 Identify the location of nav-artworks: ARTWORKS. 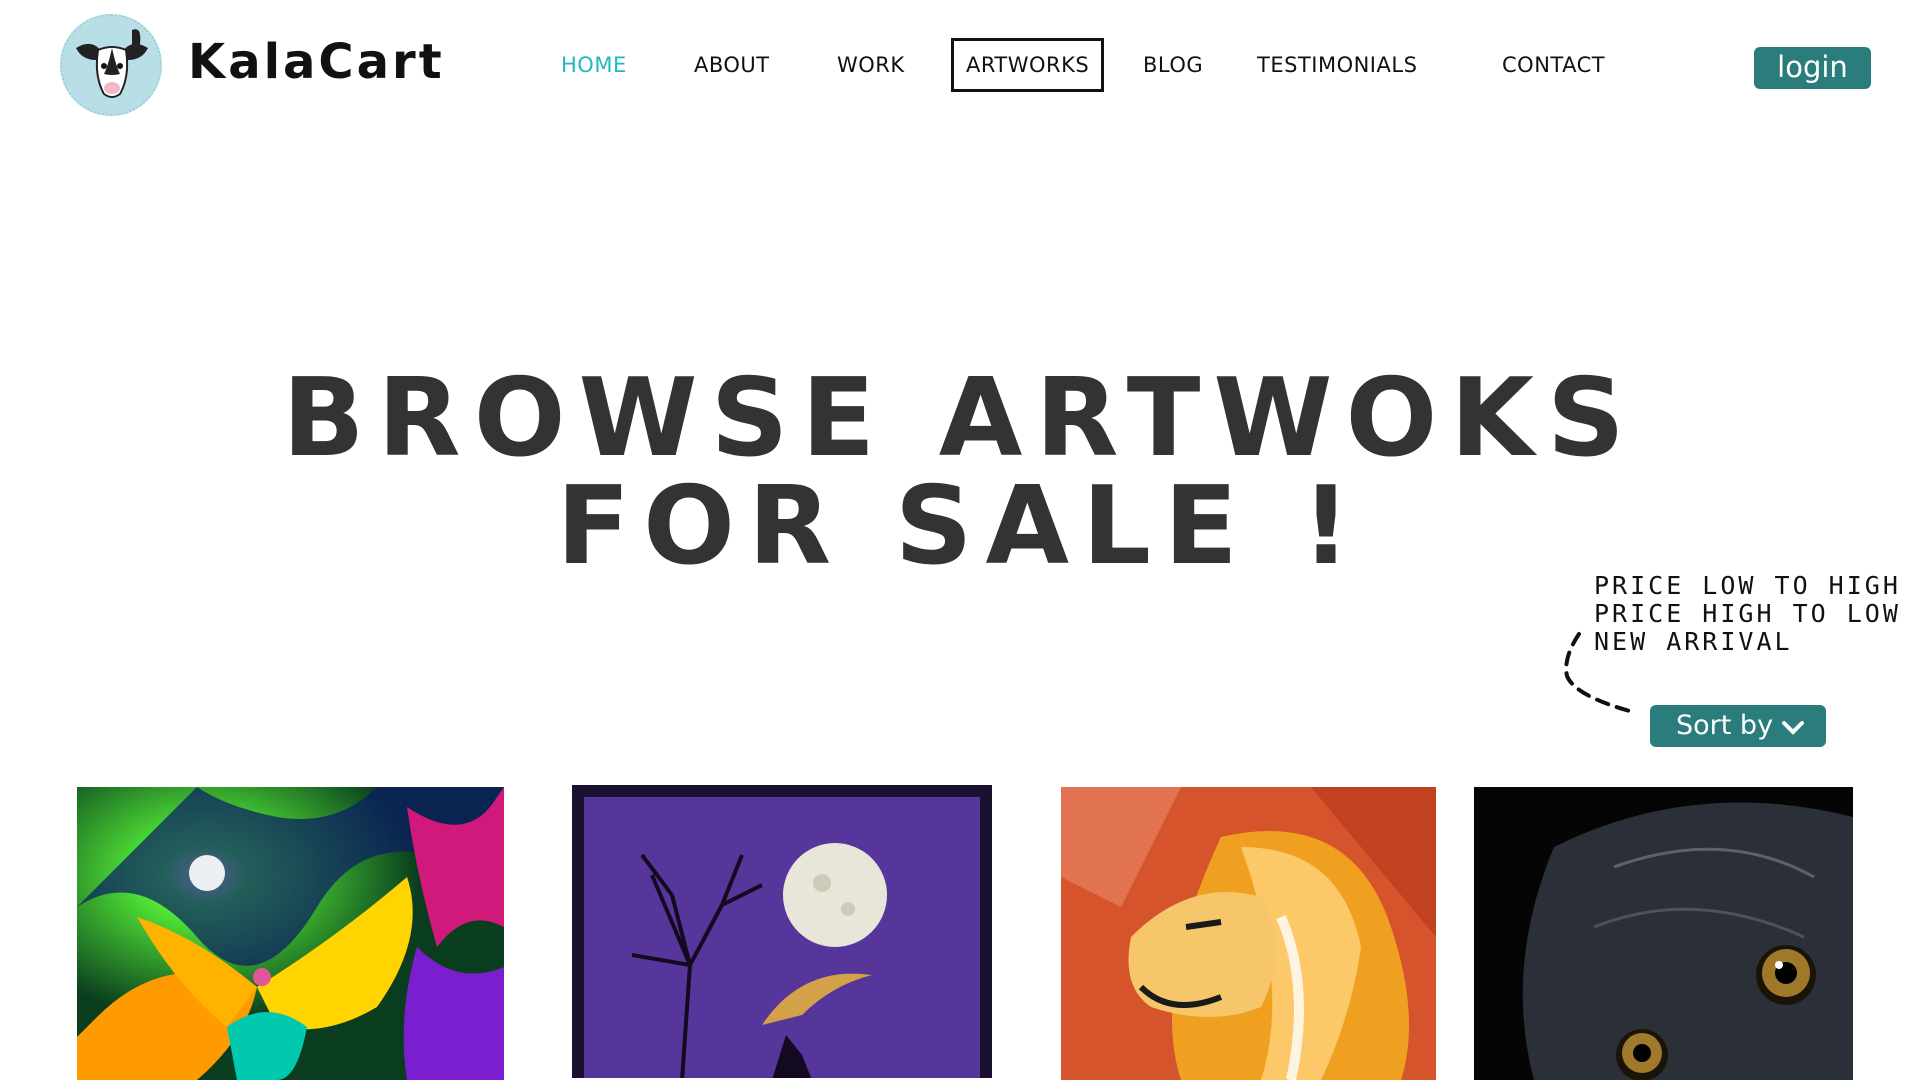
(1028, 65).